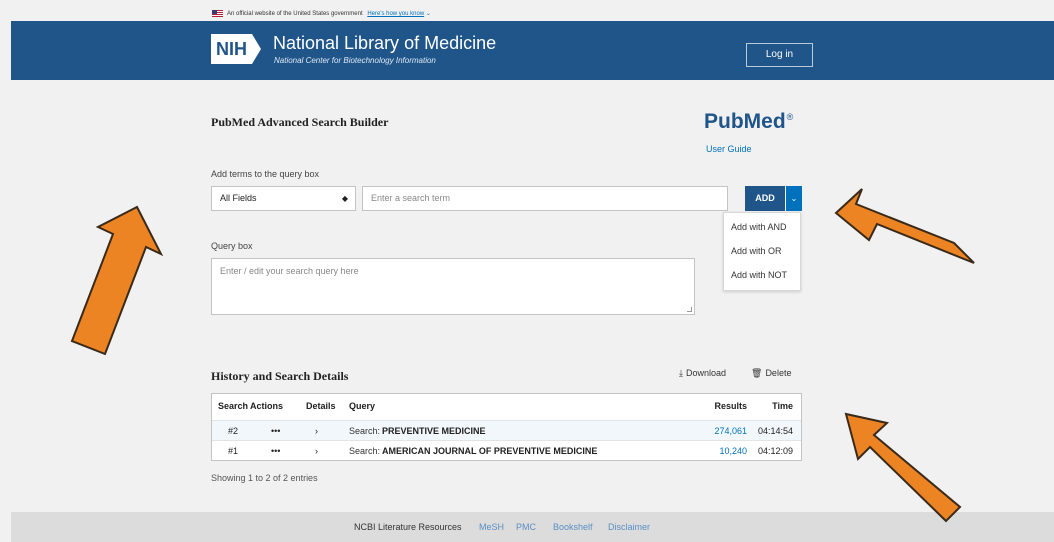  What do you see at coordinates (264, 478) in the screenshot?
I see `entries-count: Showing 1 to 2 of 2 entries` at bounding box center [264, 478].